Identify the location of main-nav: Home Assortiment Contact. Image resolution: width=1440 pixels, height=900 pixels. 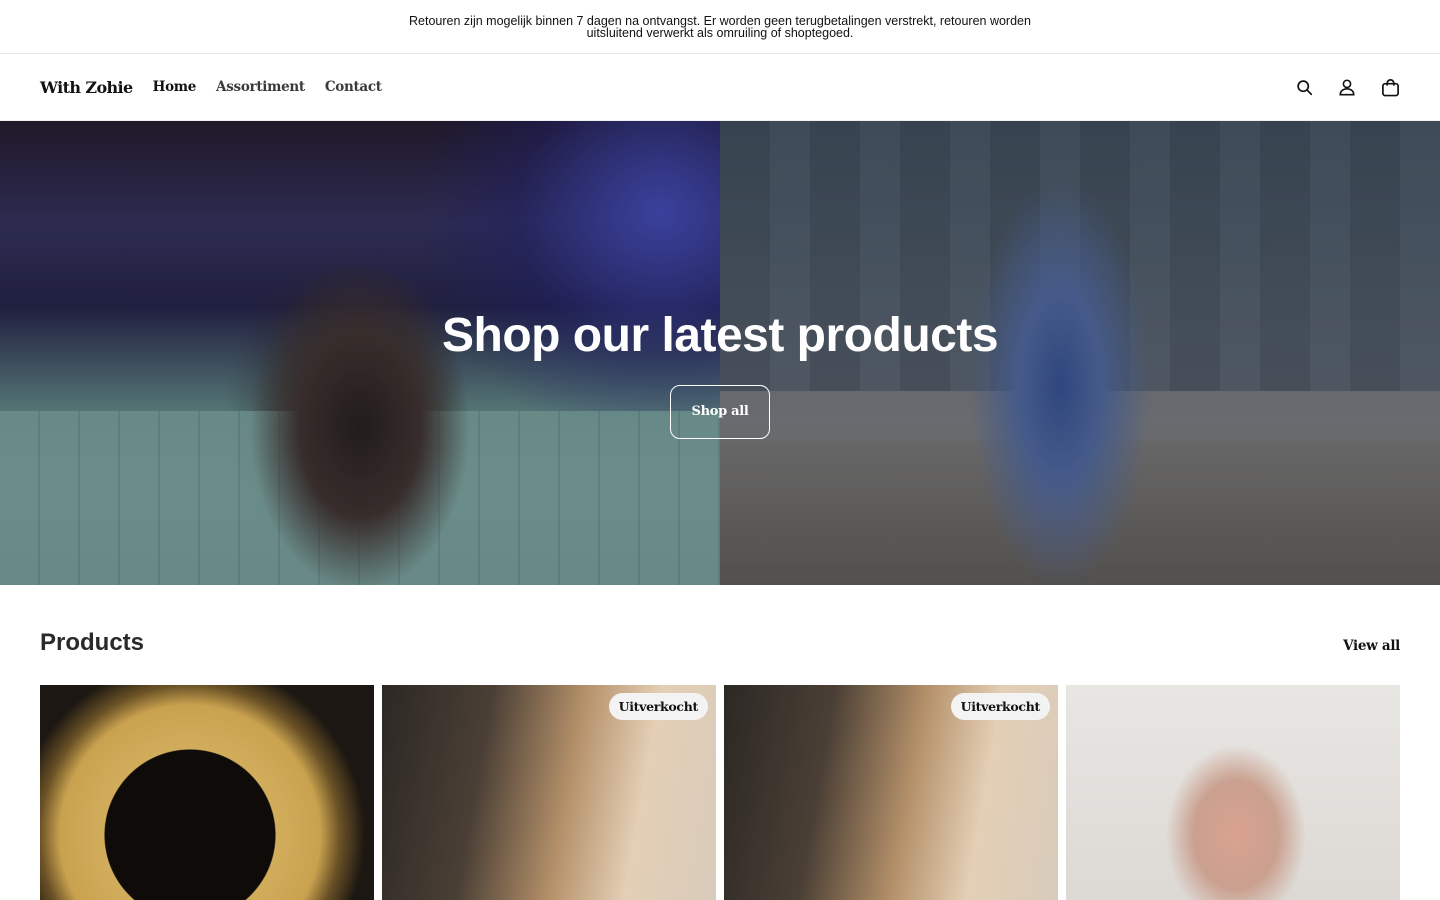
(267, 87).